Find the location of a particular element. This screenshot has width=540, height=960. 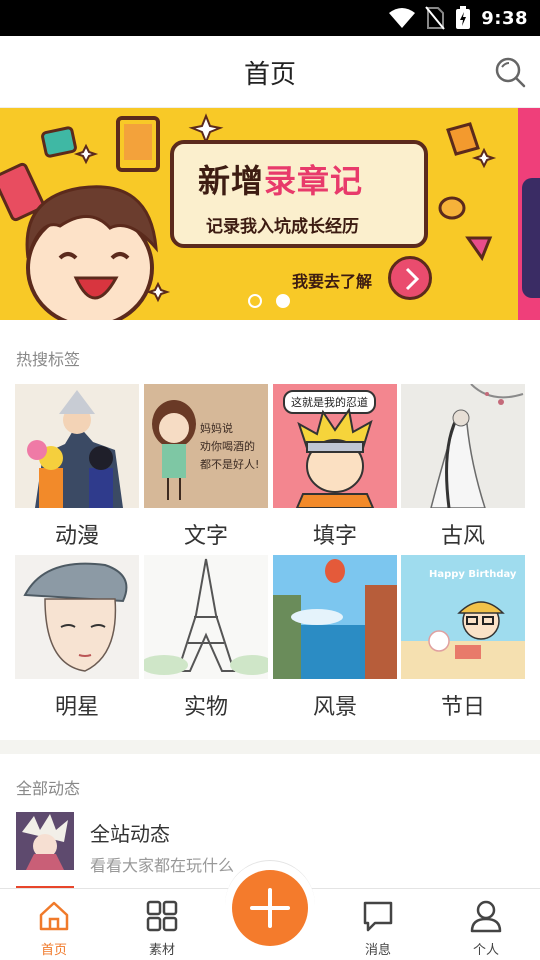

home-icon is located at coordinates (54, 916).